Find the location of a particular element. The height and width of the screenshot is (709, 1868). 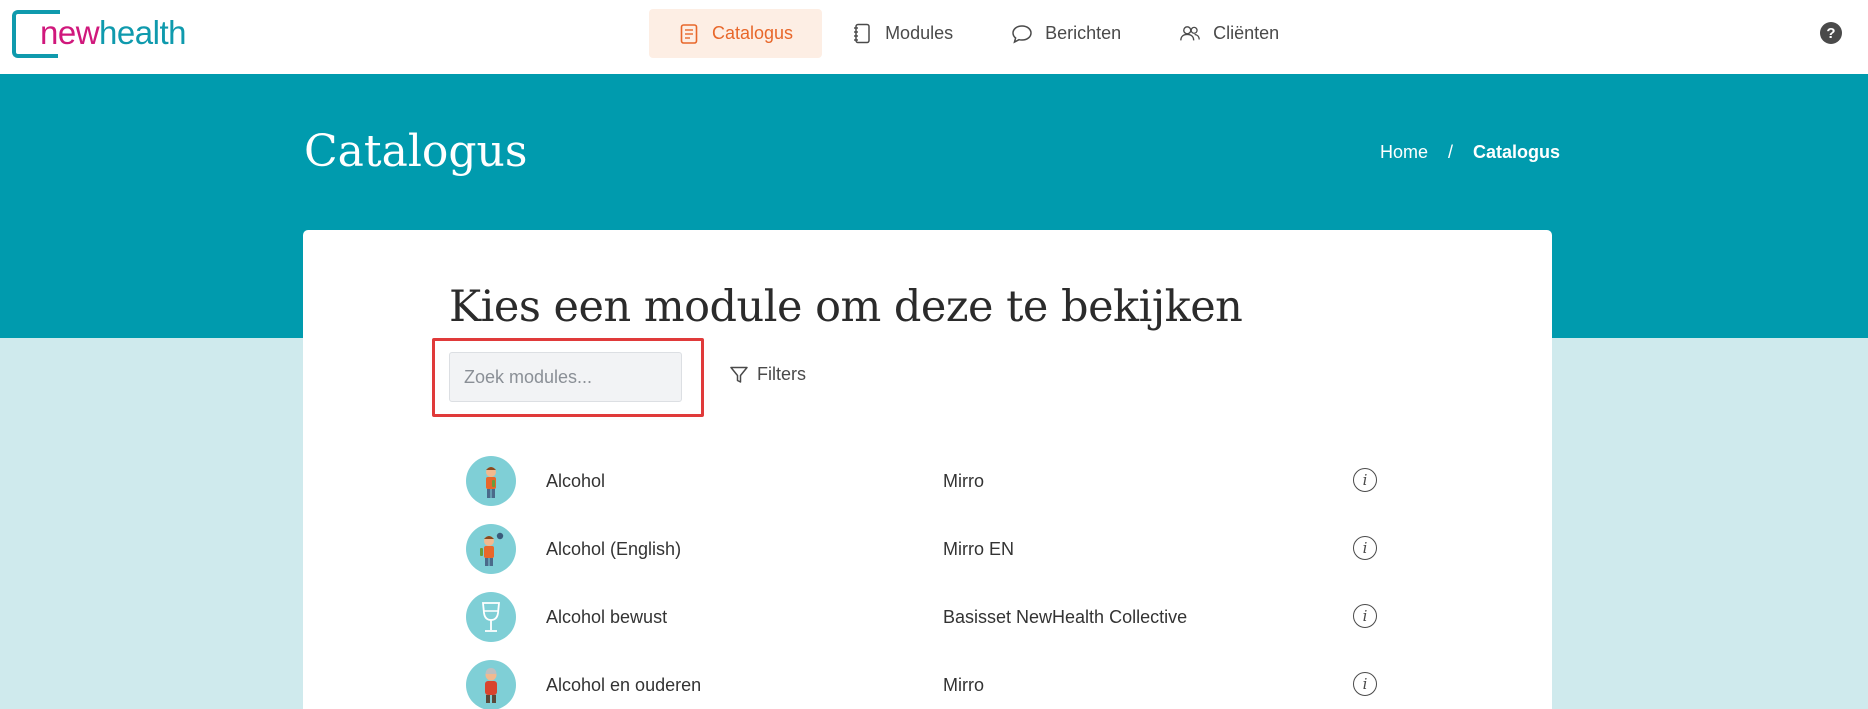

nav-item-modules: Modules is located at coordinates (902, 33).